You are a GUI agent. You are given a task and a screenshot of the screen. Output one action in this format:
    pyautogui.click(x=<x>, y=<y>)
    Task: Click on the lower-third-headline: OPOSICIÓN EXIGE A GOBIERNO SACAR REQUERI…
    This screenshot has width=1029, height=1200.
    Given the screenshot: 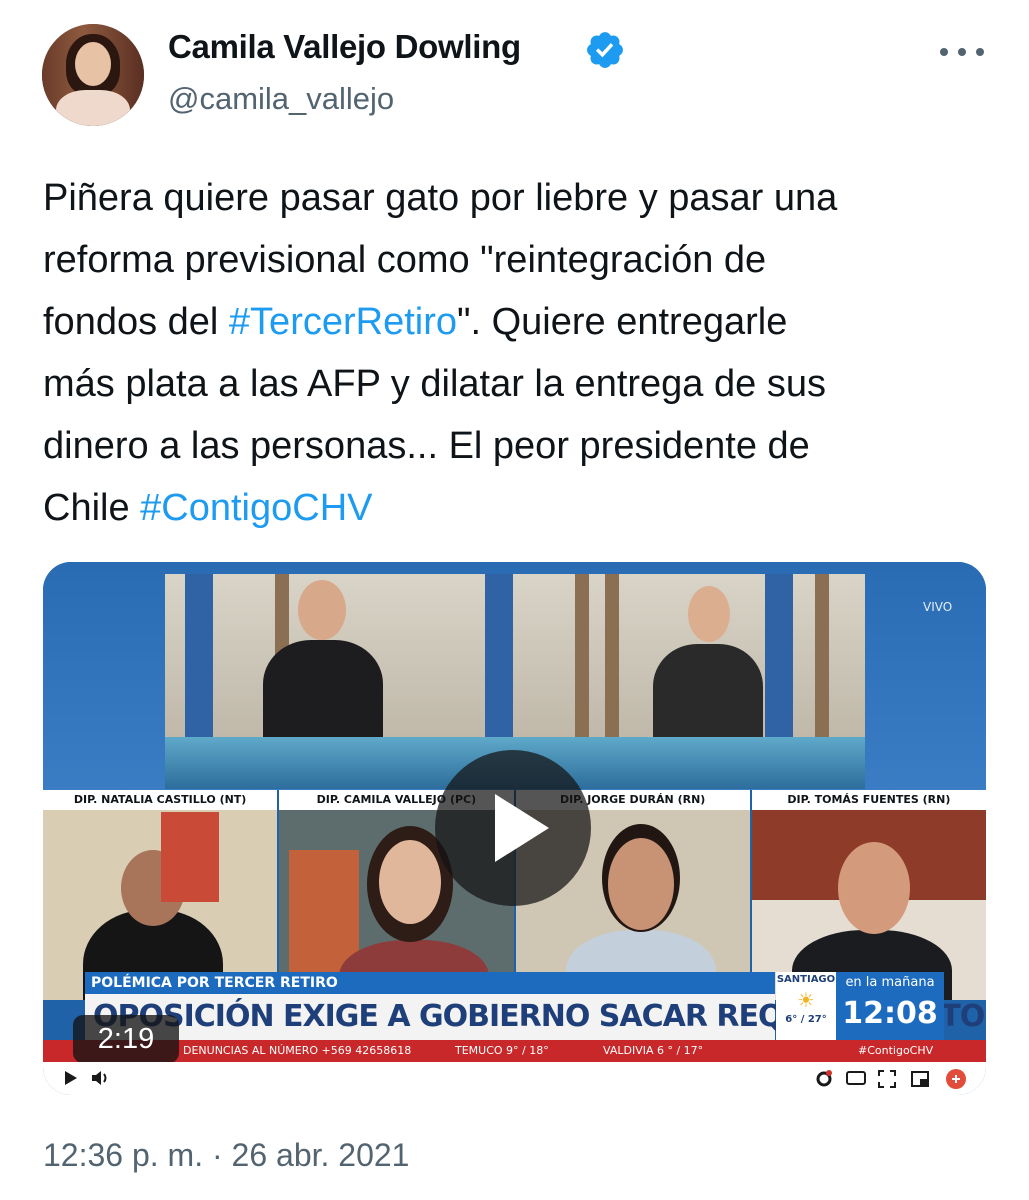 What is the action you would take?
    pyautogui.click(x=535, y=1017)
    